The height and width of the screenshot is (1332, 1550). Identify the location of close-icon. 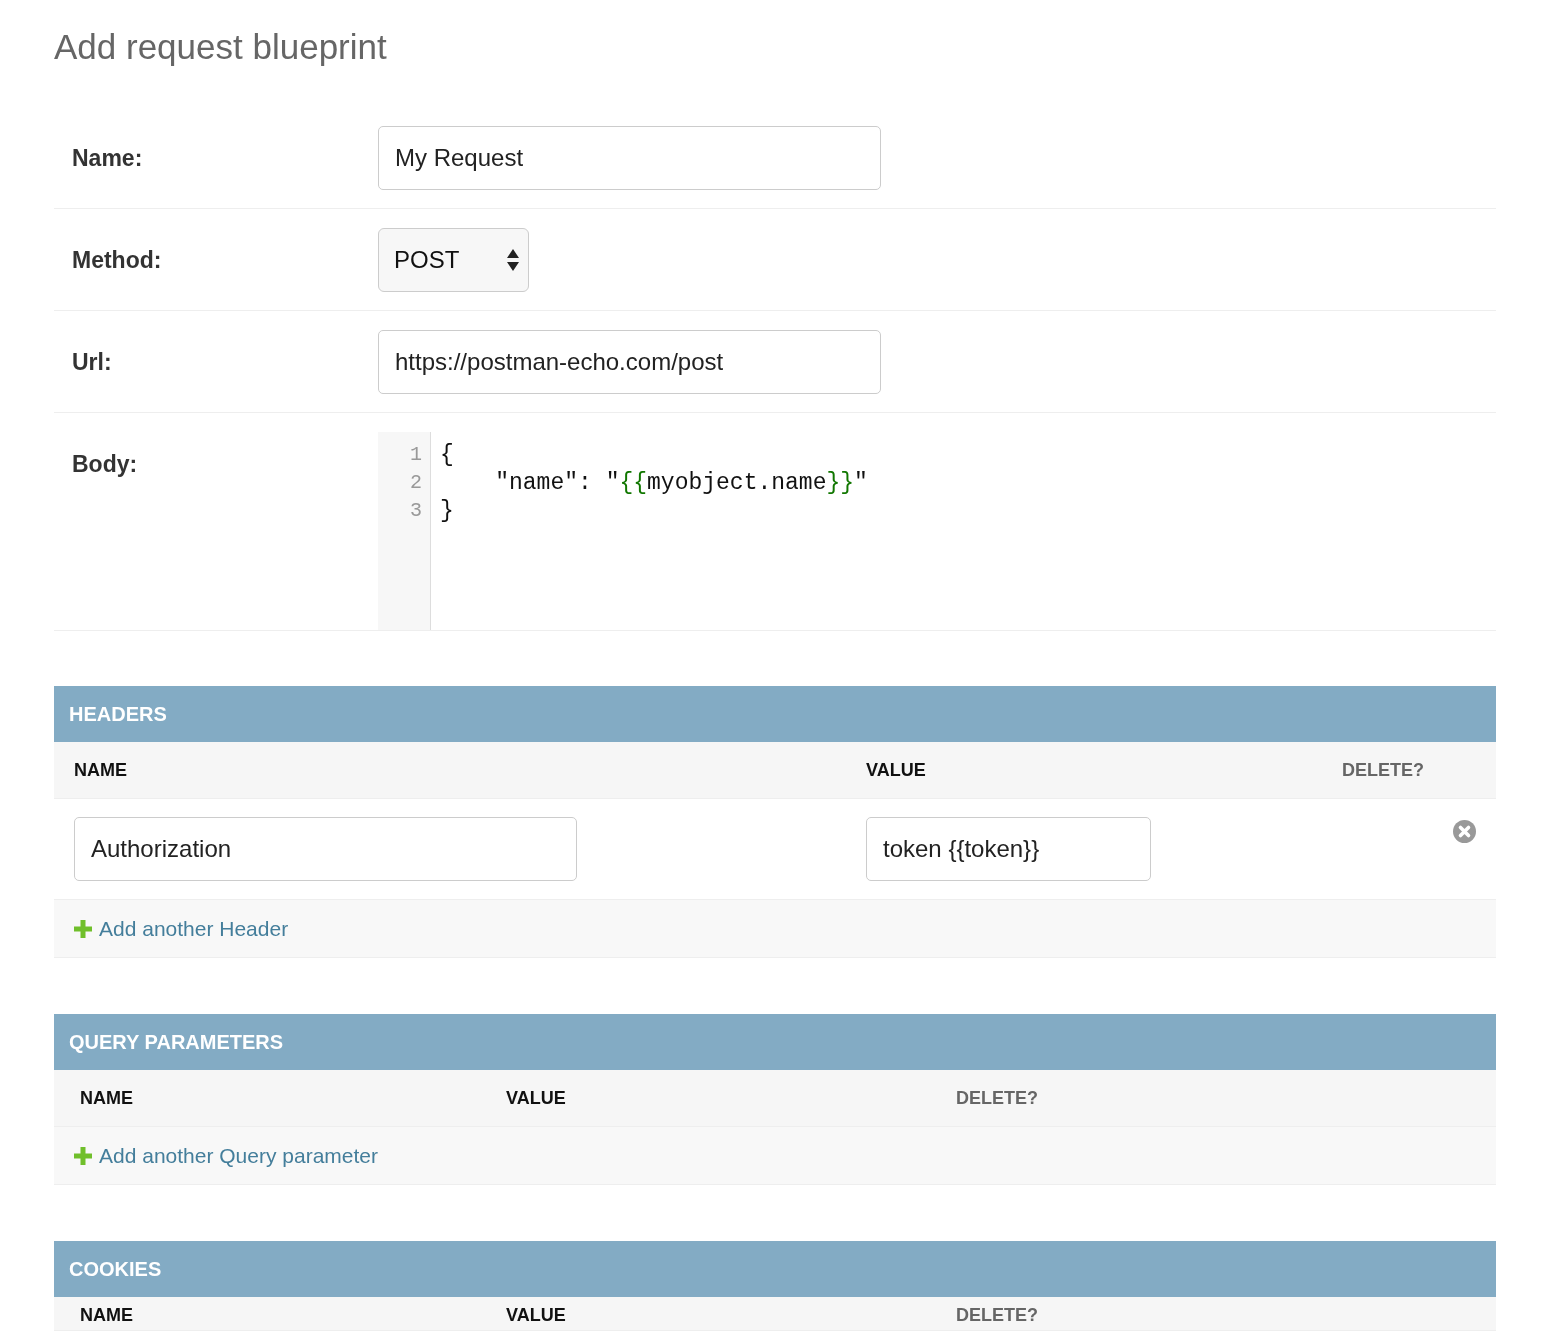
(1464, 831).